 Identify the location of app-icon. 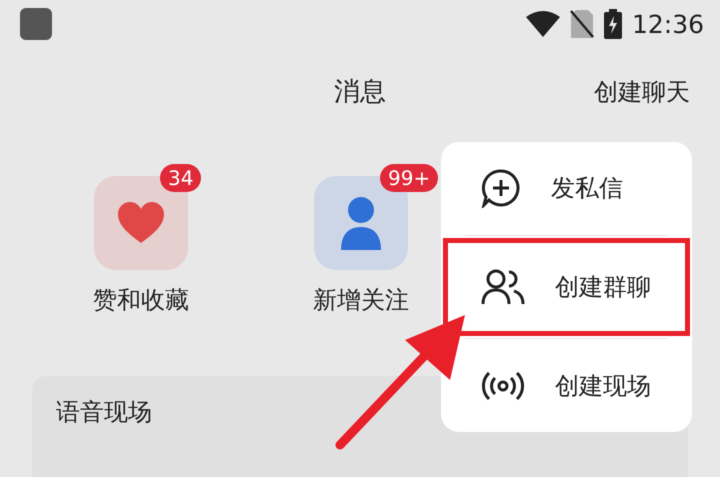
(36, 24).